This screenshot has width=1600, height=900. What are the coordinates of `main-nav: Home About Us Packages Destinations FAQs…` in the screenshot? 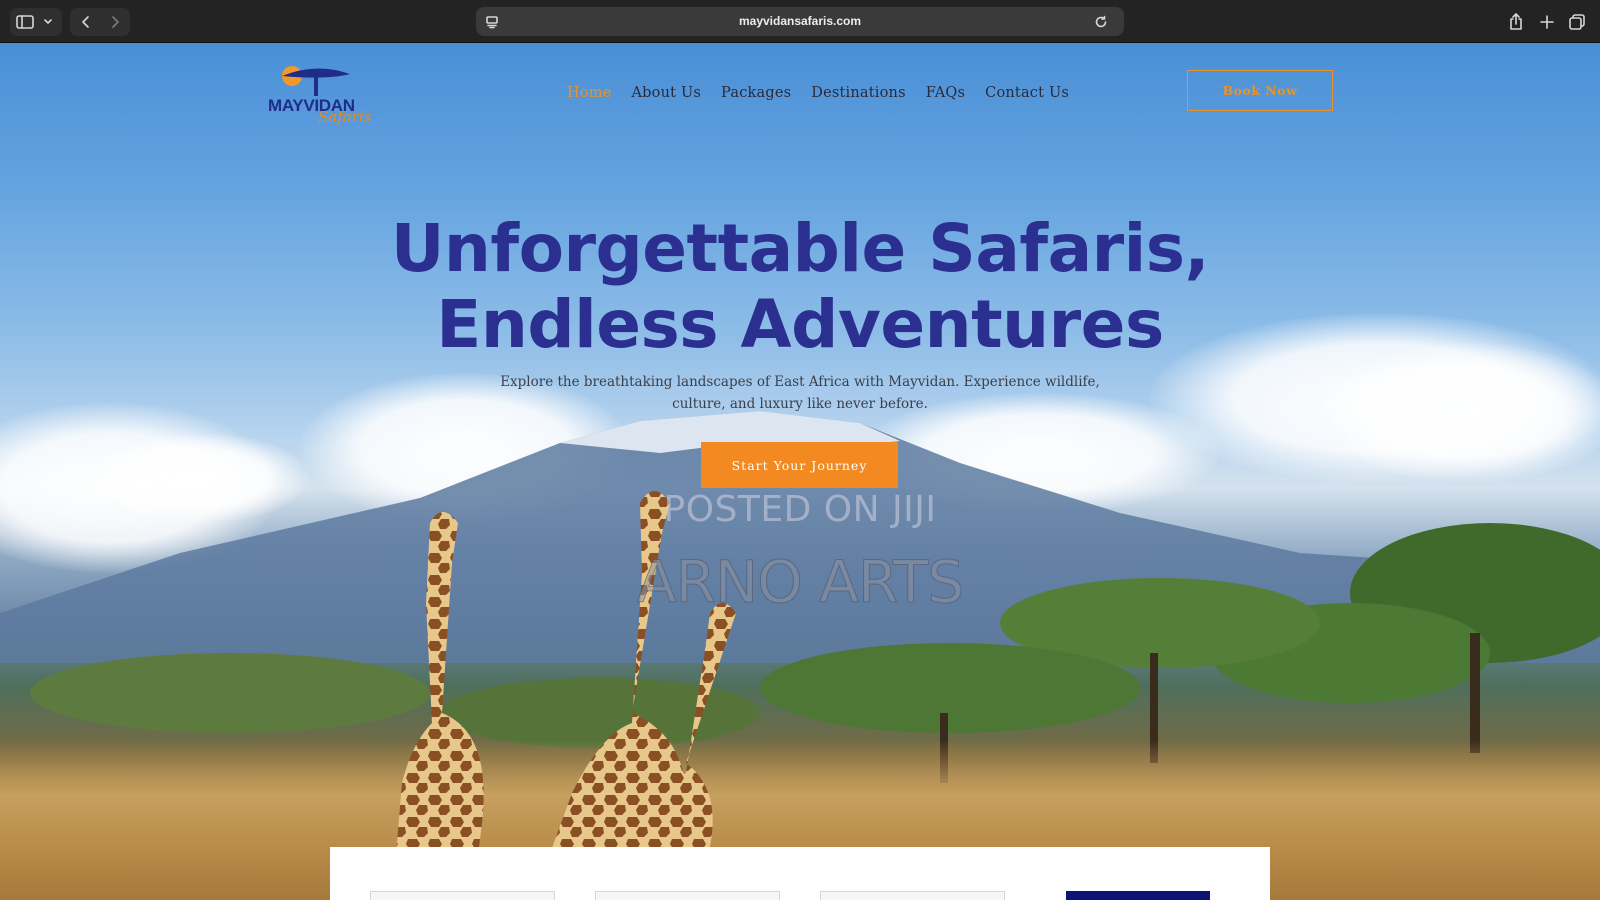 It's located at (818, 93).